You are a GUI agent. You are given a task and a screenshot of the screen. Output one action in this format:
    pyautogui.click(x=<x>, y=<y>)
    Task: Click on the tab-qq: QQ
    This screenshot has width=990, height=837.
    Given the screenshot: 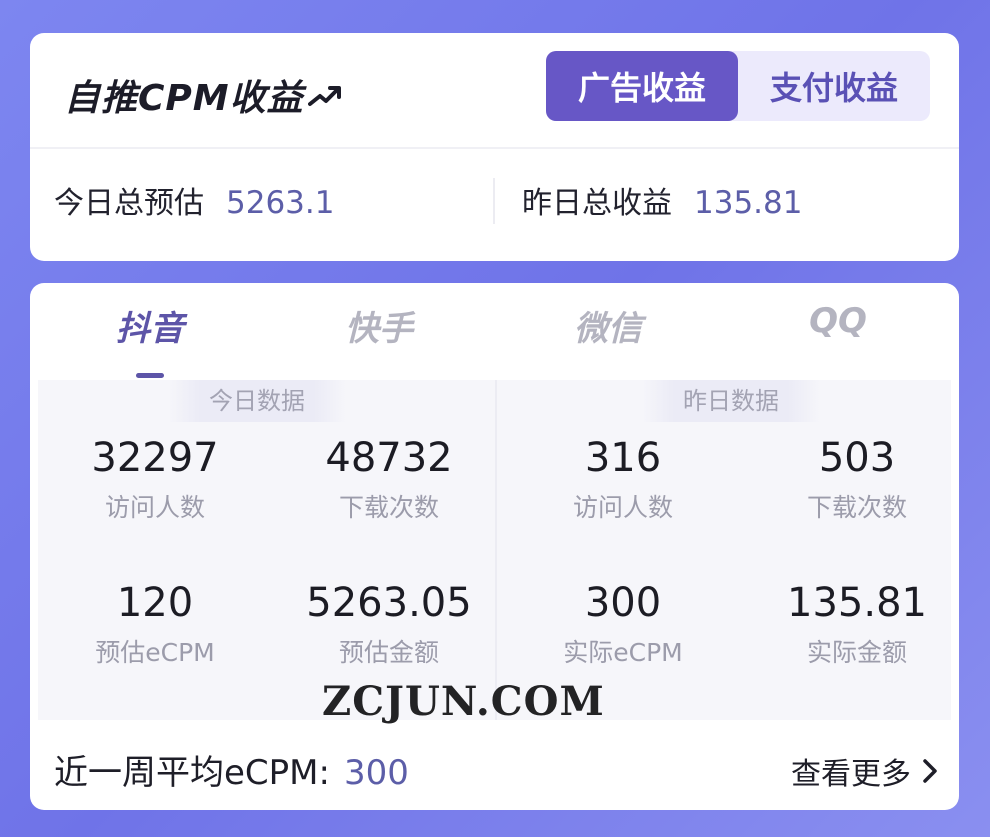 What is the action you would take?
    pyautogui.click(x=838, y=321)
    